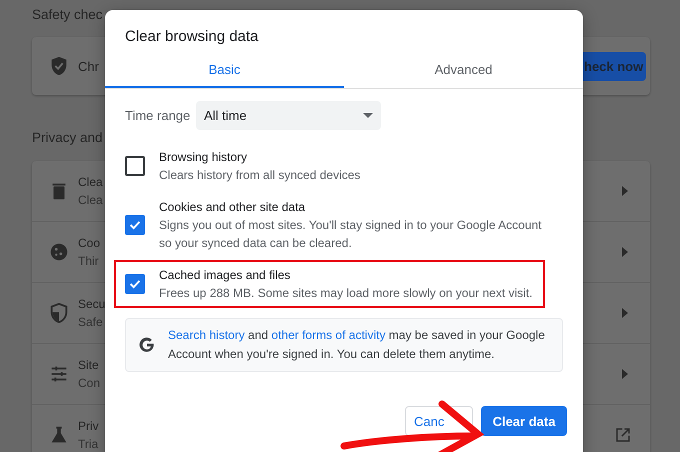 The width and height of the screenshot is (680, 452). What do you see at coordinates (357, 345) in the screenshot?
I see `info-text: Search history and other forms of activity may be saved in your Google Account when you're signed in. You can delete them anytime.` at bounding box center [357, 345].